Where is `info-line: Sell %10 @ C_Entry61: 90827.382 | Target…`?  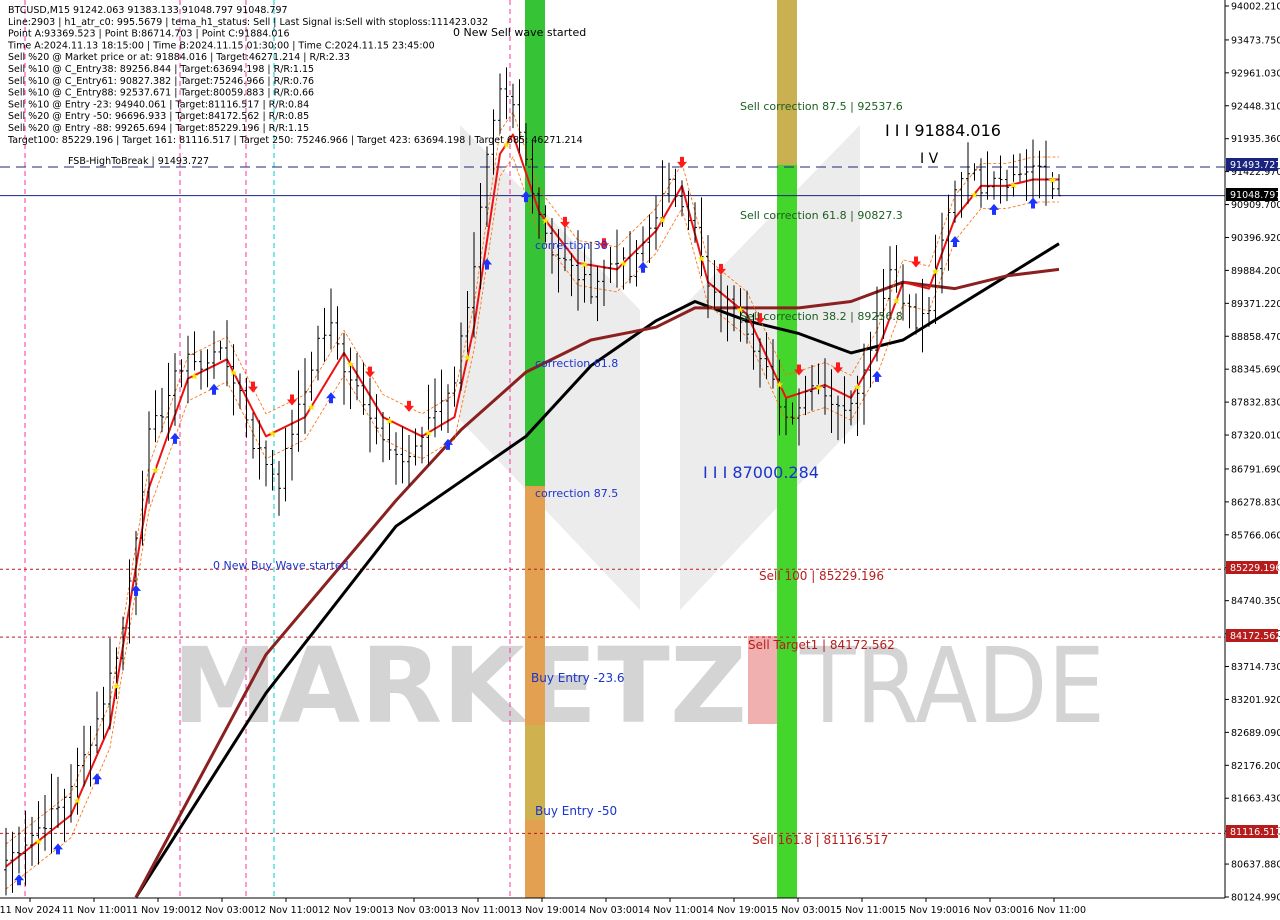
info-line: Sell %10 @ C_Entry61: 90827.382 | Target… is located at coordinates (161, 81).